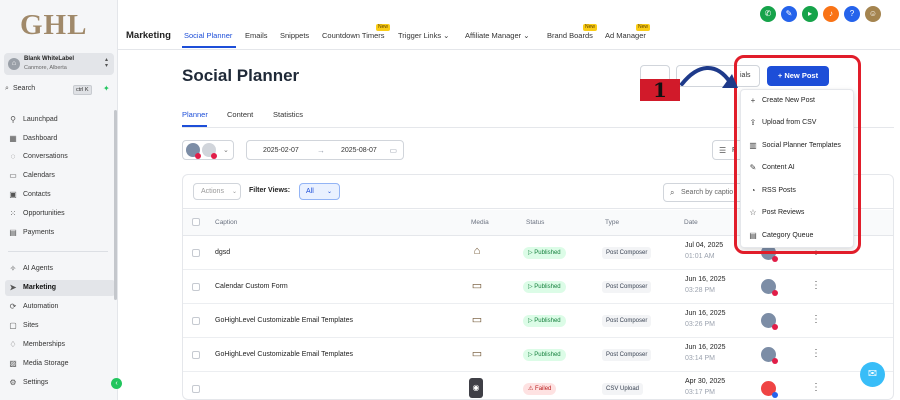  What do you see at coordinates (319, 191) in the screenshot?
I see `filter-views-dropdown: All ⌄` at bounding box center [319, 191].